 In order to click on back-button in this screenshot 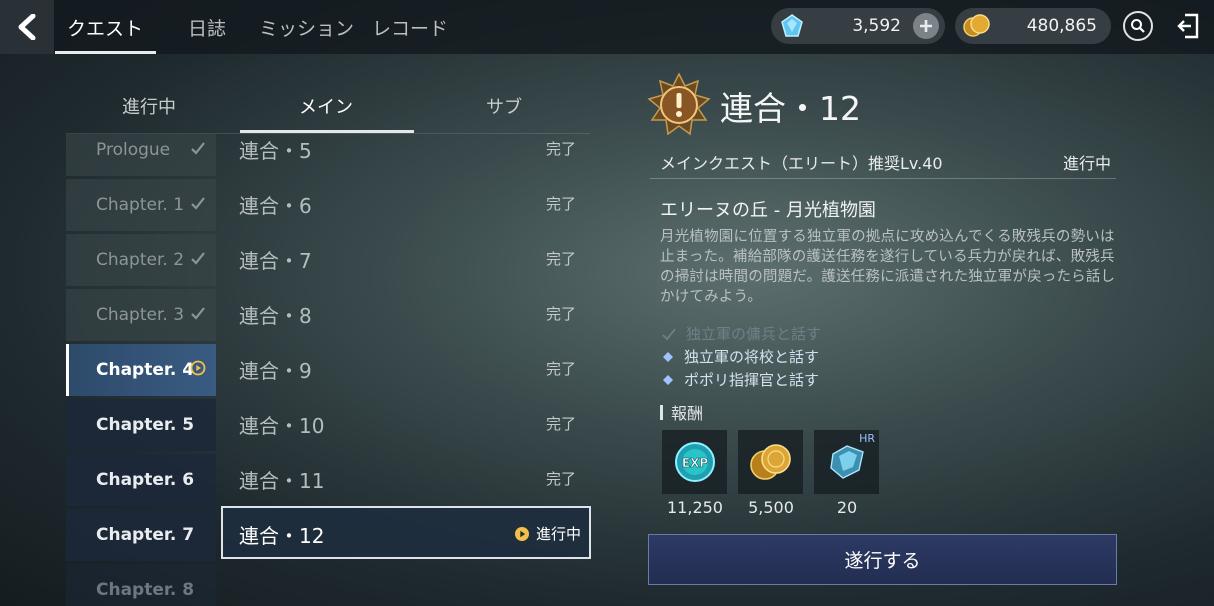, I will do `click(27, 27)`.